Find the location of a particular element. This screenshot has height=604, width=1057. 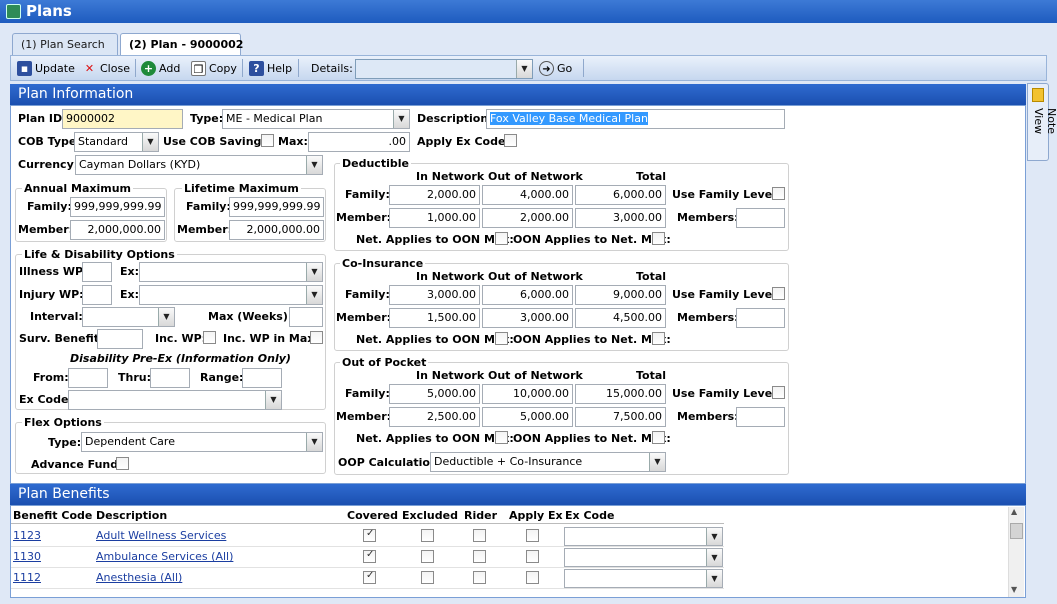

coinsurance-oon-applies-checkbox is located at coordinates (658, 338).